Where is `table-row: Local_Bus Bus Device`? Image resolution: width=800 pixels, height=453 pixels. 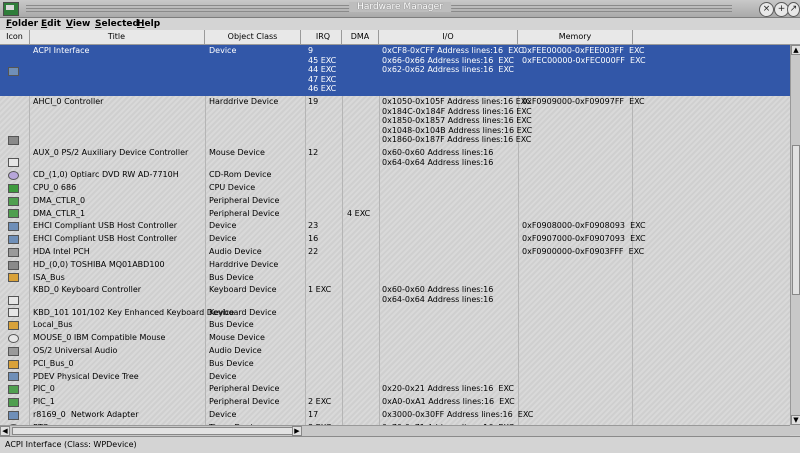 table-row: Local_Bus Bus Device is located at coordinates (395, 325).